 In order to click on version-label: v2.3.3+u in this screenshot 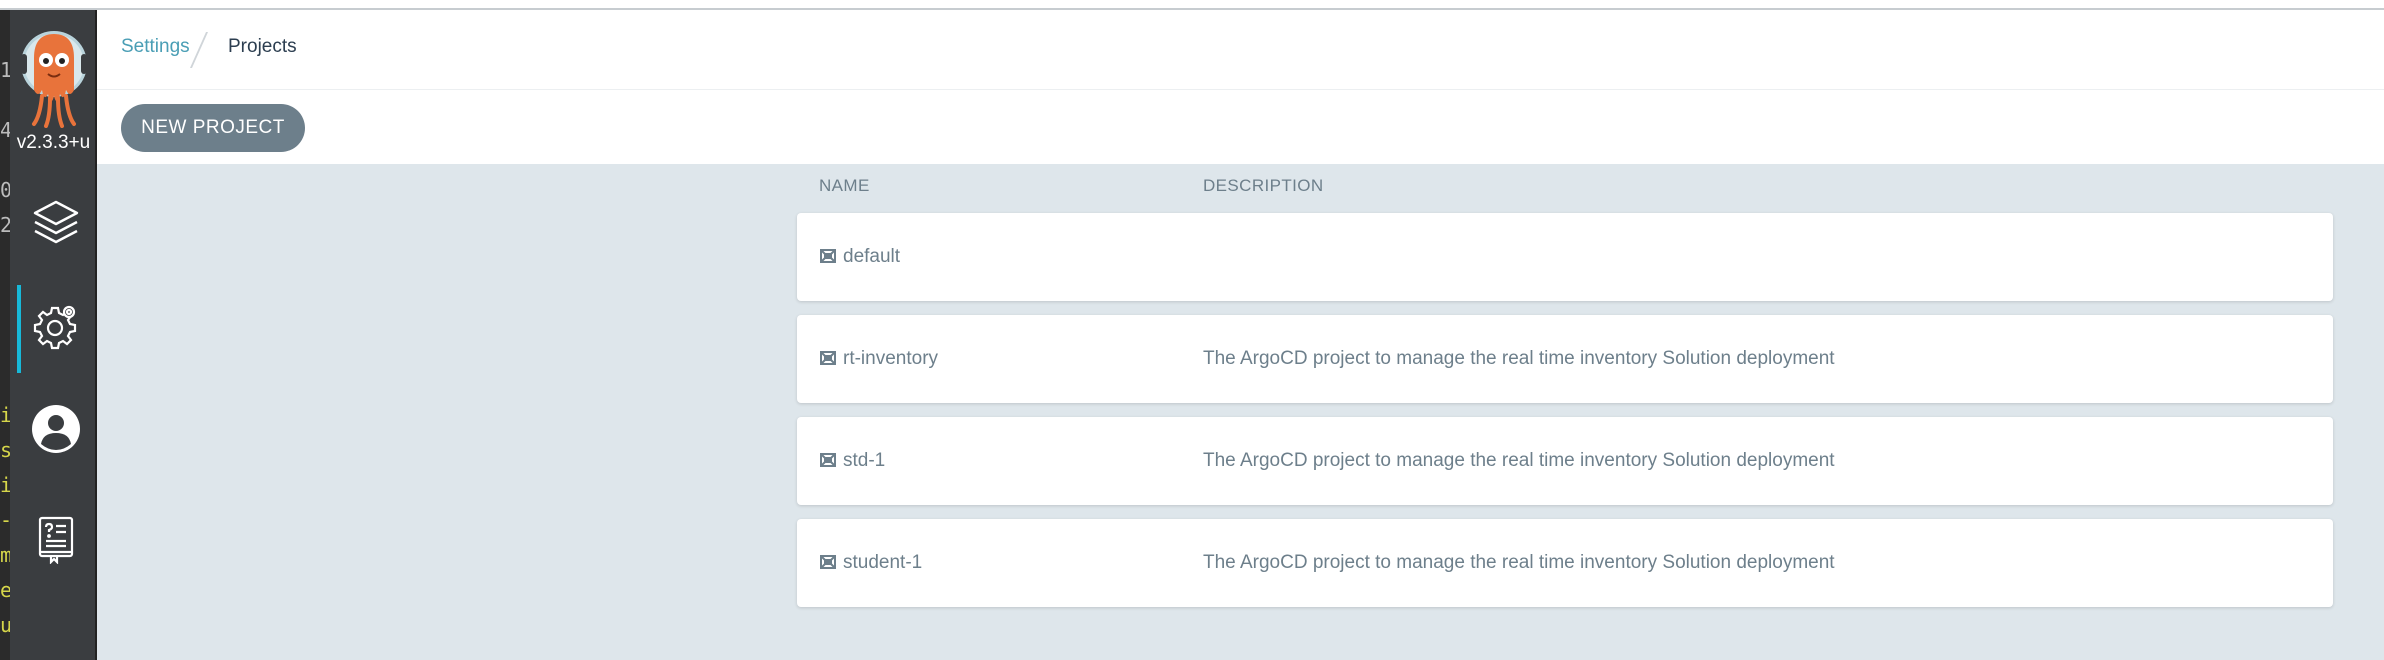, I will do `click(53, 142)`.